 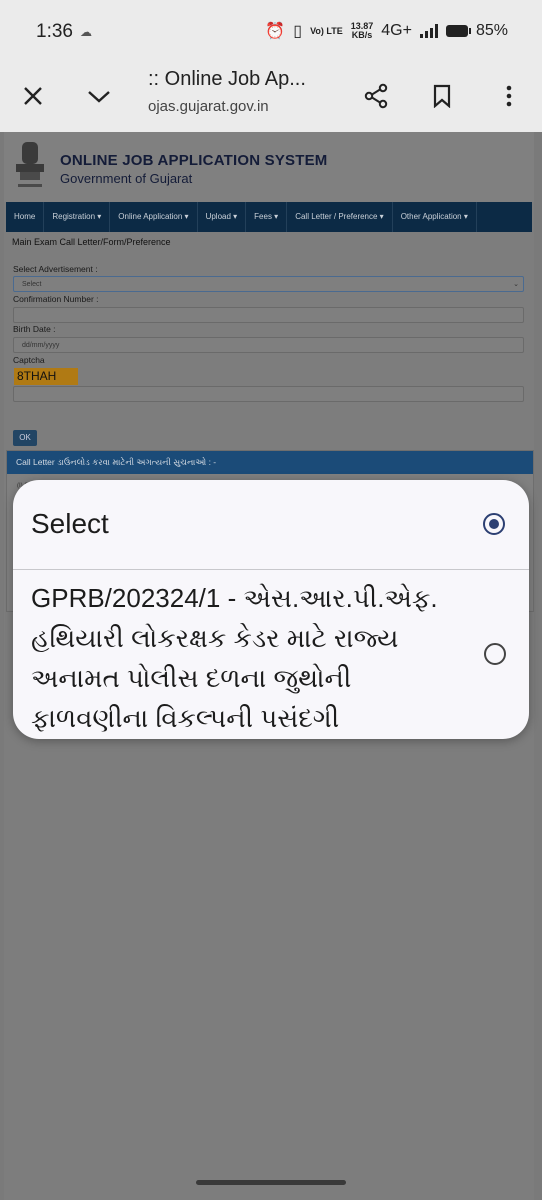 I want to click on nav-registration: Registration ▾, so click(x=77, y=217).